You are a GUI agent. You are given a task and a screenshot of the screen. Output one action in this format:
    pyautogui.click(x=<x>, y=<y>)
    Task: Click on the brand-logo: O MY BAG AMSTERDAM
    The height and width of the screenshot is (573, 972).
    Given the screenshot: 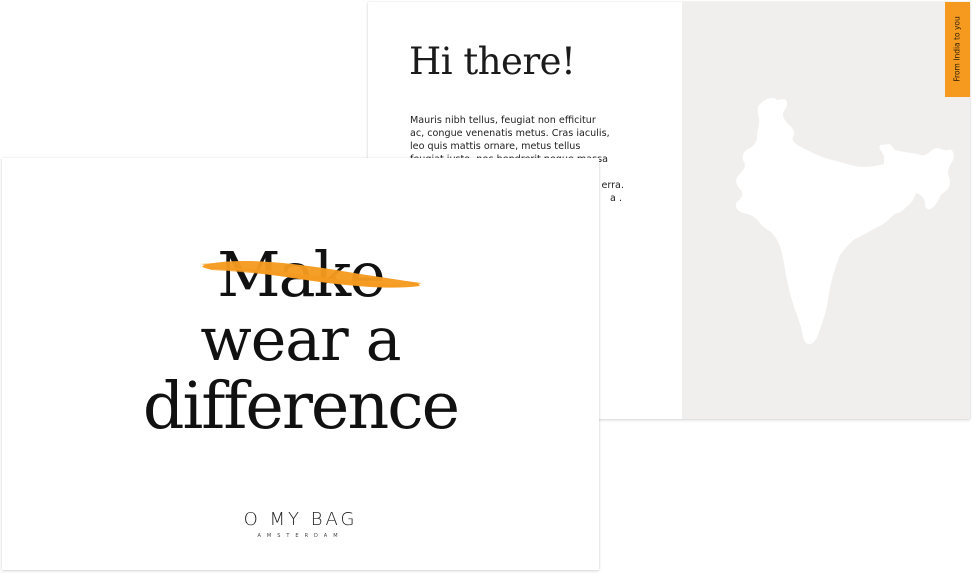 What is the action you would take?
    pyautogui.click(x=300, y=524)
    